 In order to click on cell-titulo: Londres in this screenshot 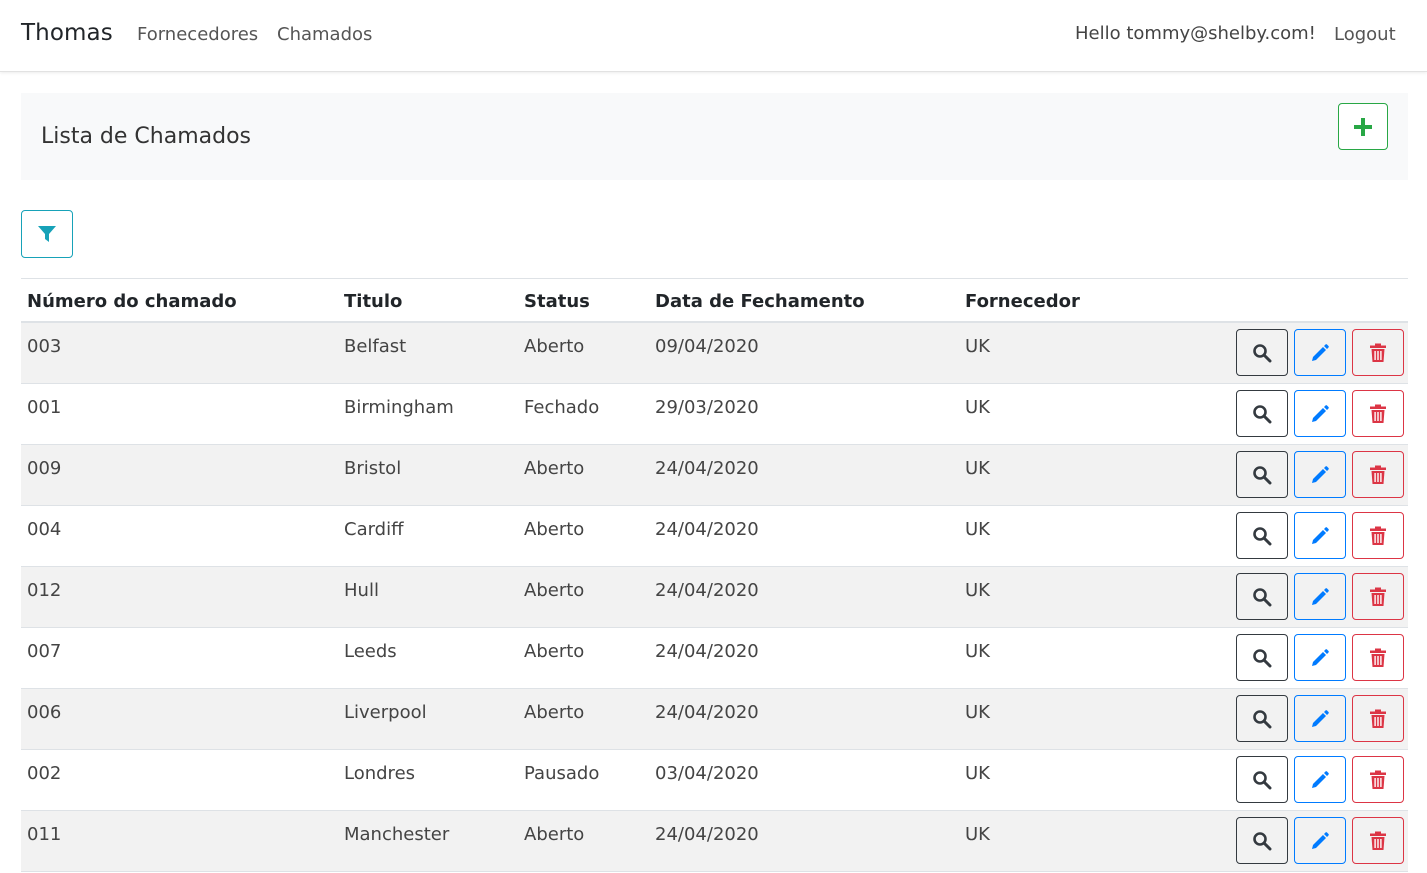, I will do `click(380, 773)`.